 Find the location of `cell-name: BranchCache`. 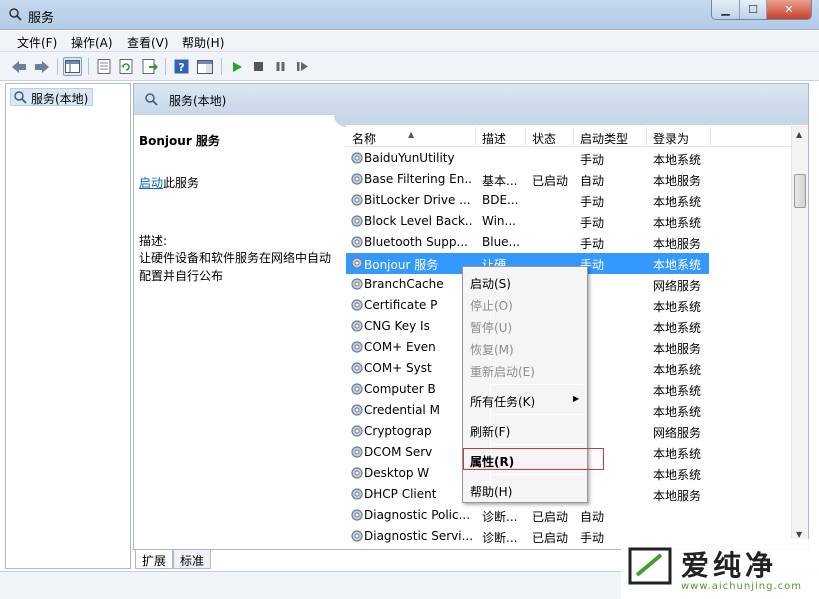

cell-name: BranchCache is located at coordinates (404, 284).